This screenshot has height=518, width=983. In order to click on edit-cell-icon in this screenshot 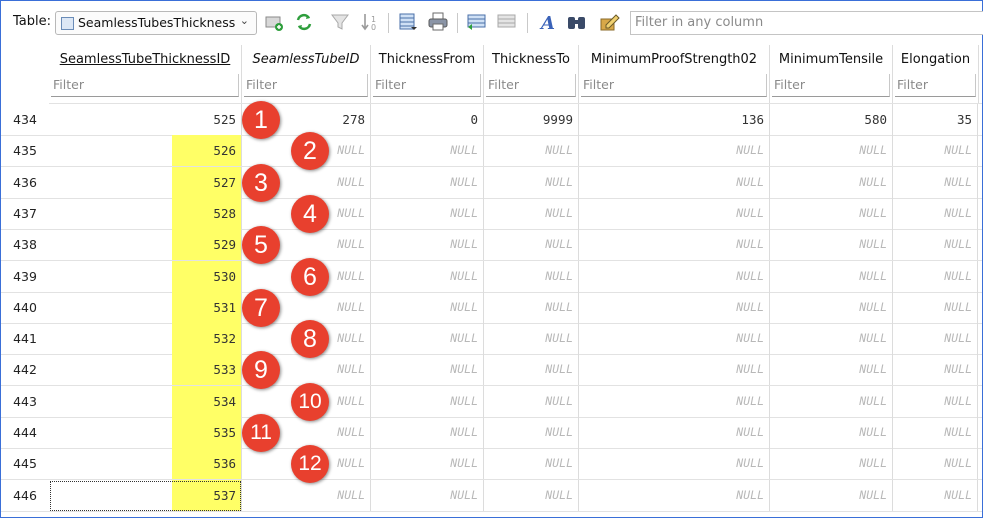, I will do `click(609, 22)`.